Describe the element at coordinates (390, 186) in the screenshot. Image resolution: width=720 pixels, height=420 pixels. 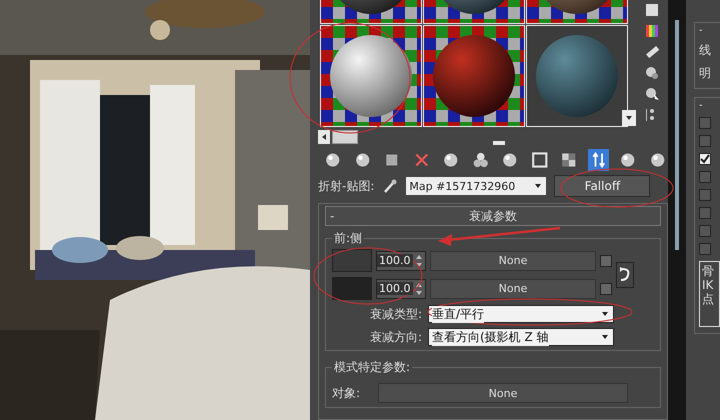
I see `eyedropper-icon` at that location.